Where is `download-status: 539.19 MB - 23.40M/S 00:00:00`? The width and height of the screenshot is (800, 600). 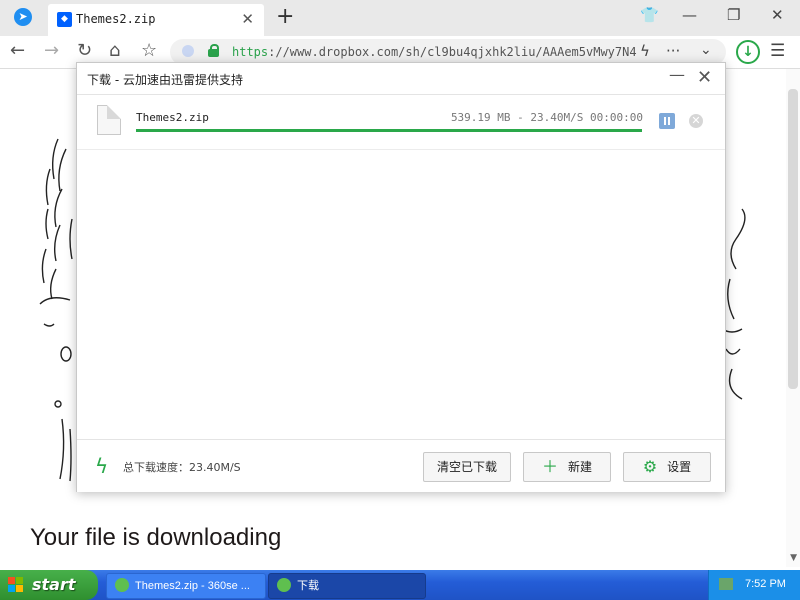 download-status: 539.19 MB - 23.40M/S 00:00:00 is located at coordinates (546, 117).